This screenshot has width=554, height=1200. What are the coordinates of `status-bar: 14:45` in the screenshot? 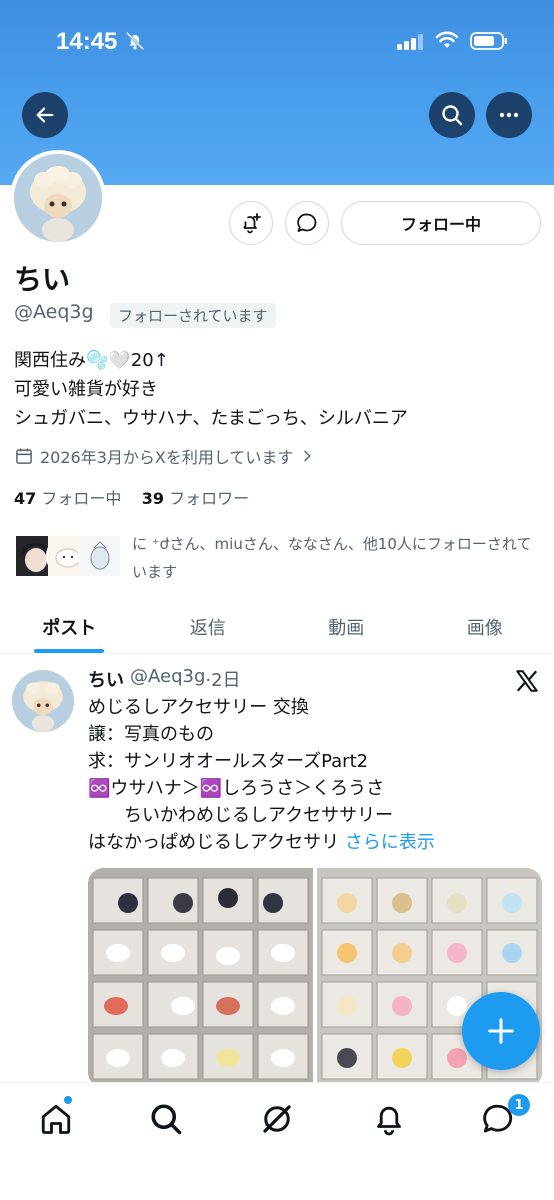 It's located at (277, 40).